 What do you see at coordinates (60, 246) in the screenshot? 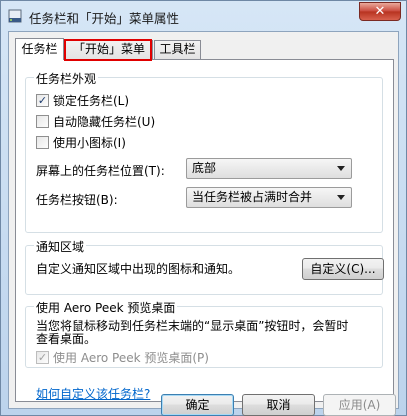
I see `group-title: 通知区域` at bounding box center [60, 246].